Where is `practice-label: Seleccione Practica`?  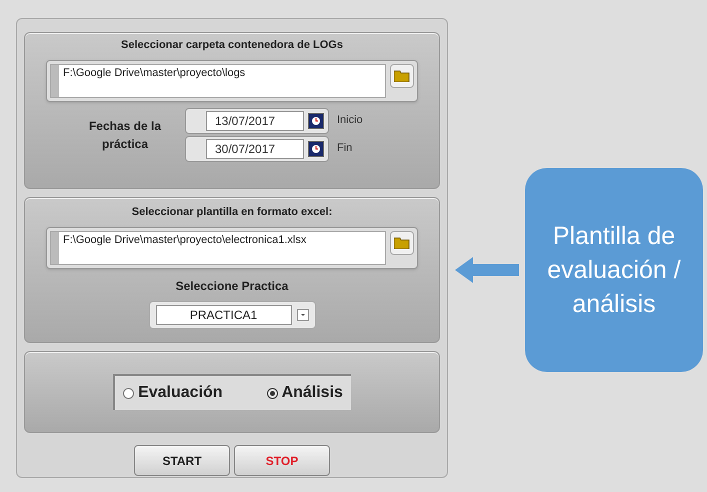
practice-label: Seleccione Practica is located at coordinates (232, 286).